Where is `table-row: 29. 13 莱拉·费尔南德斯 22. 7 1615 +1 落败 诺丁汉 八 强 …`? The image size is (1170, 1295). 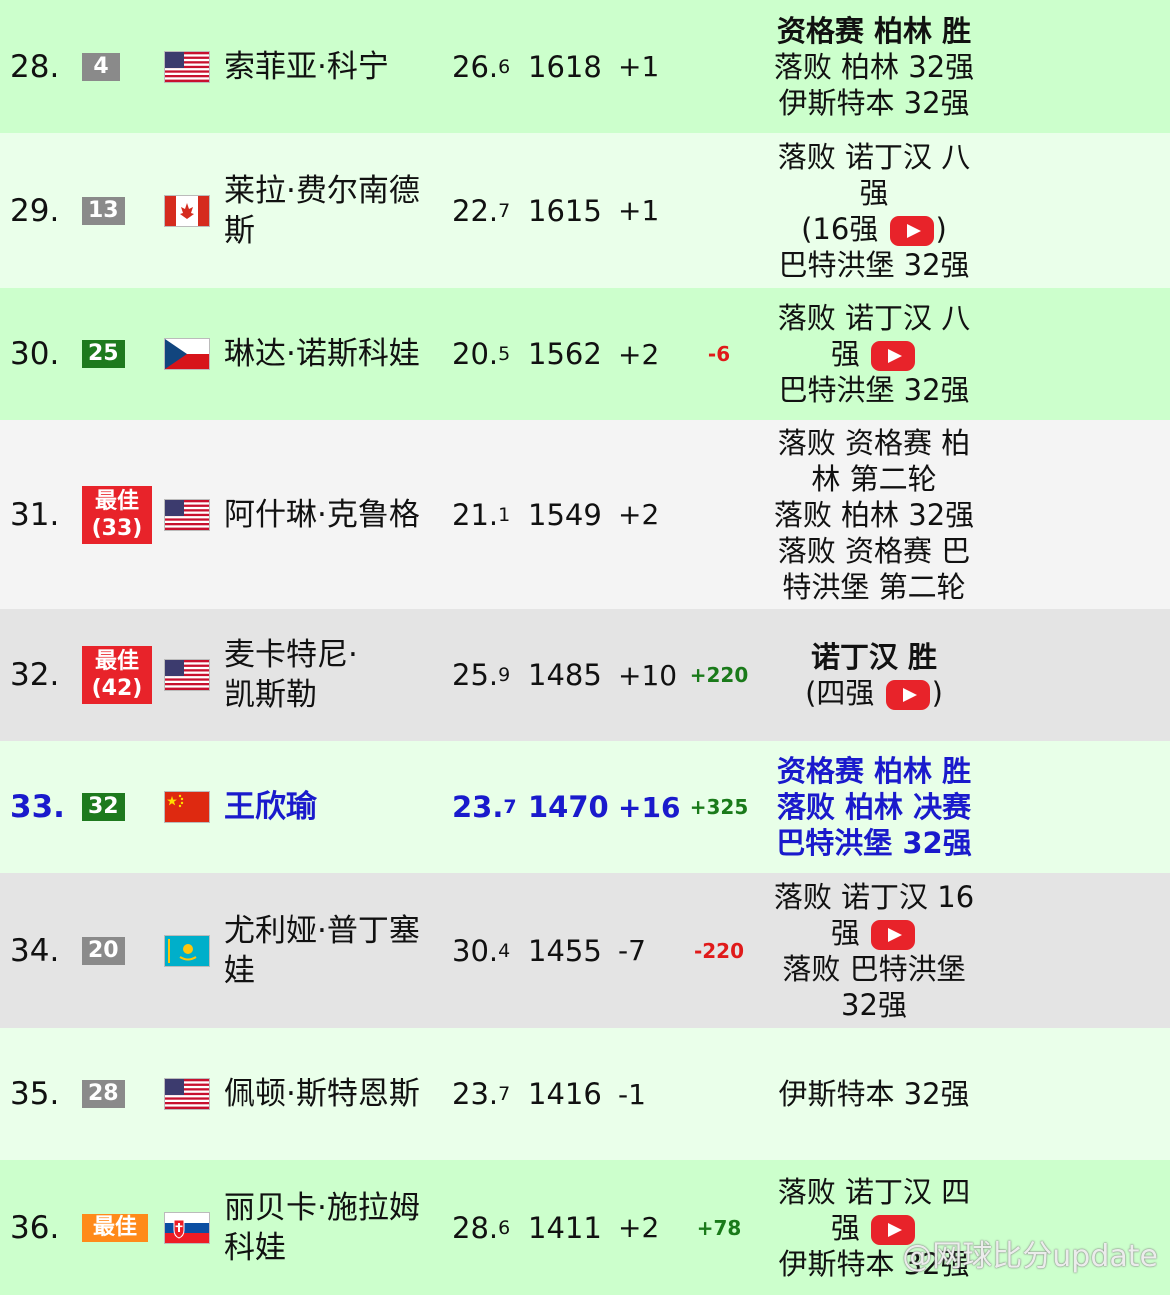 table-row: 29. 13 莱拉·费尔南德斯 22. 7 1615 +1 落败 诺丁汉 八 强 … is located at coordinates (585, 210).